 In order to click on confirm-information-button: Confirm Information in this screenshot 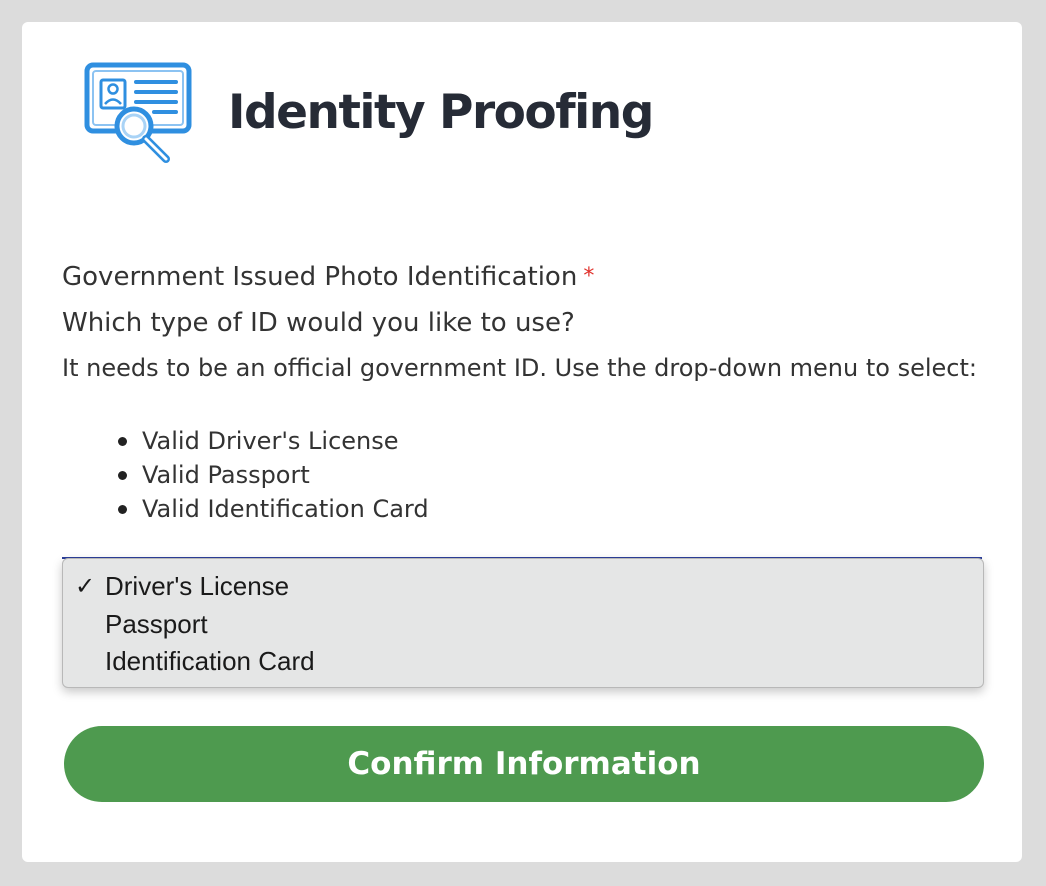, I will do `click(524, 764)`.